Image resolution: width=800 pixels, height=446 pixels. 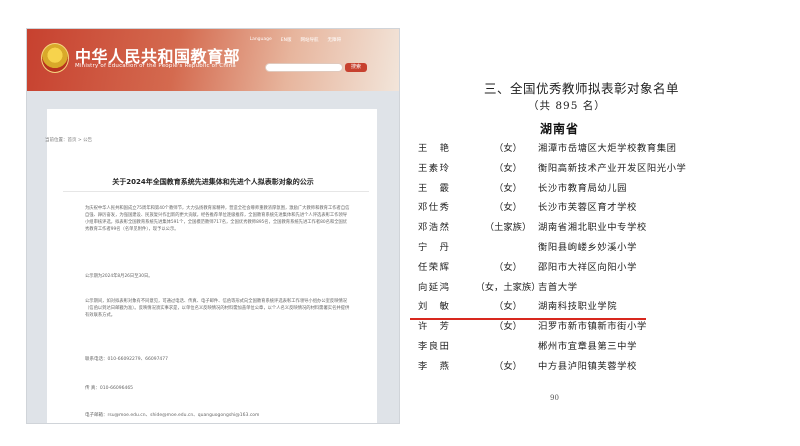 I want to click on honoree-name: 李良田, so click(x=434, y=346).